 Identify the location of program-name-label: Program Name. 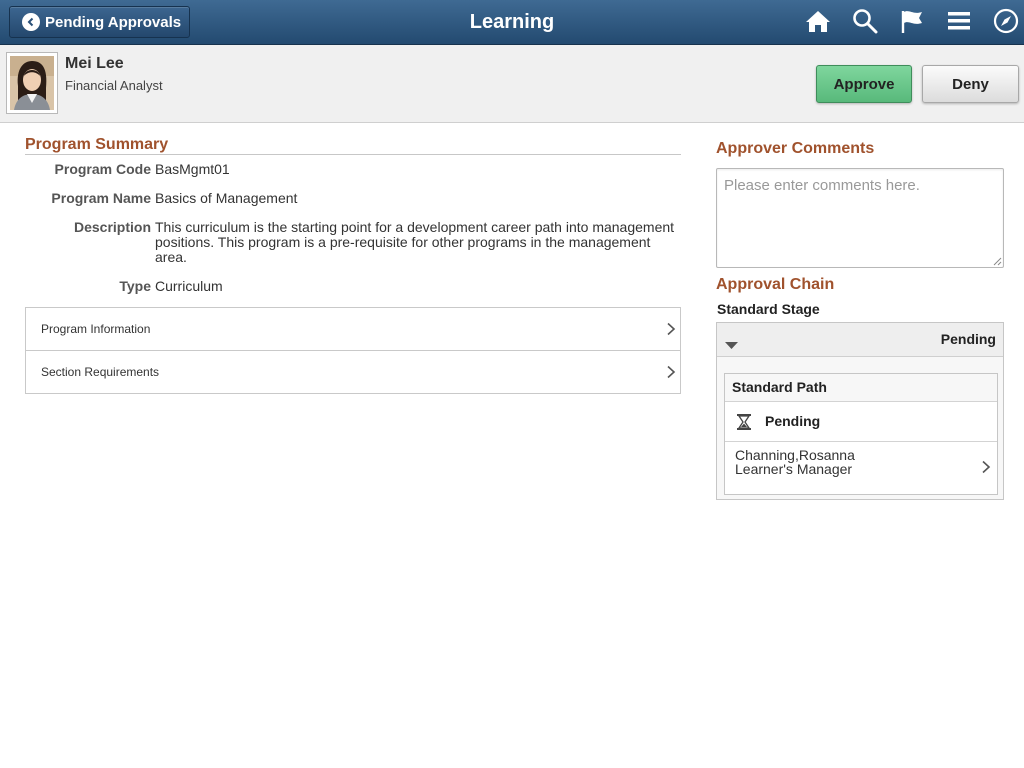
(101, 198).